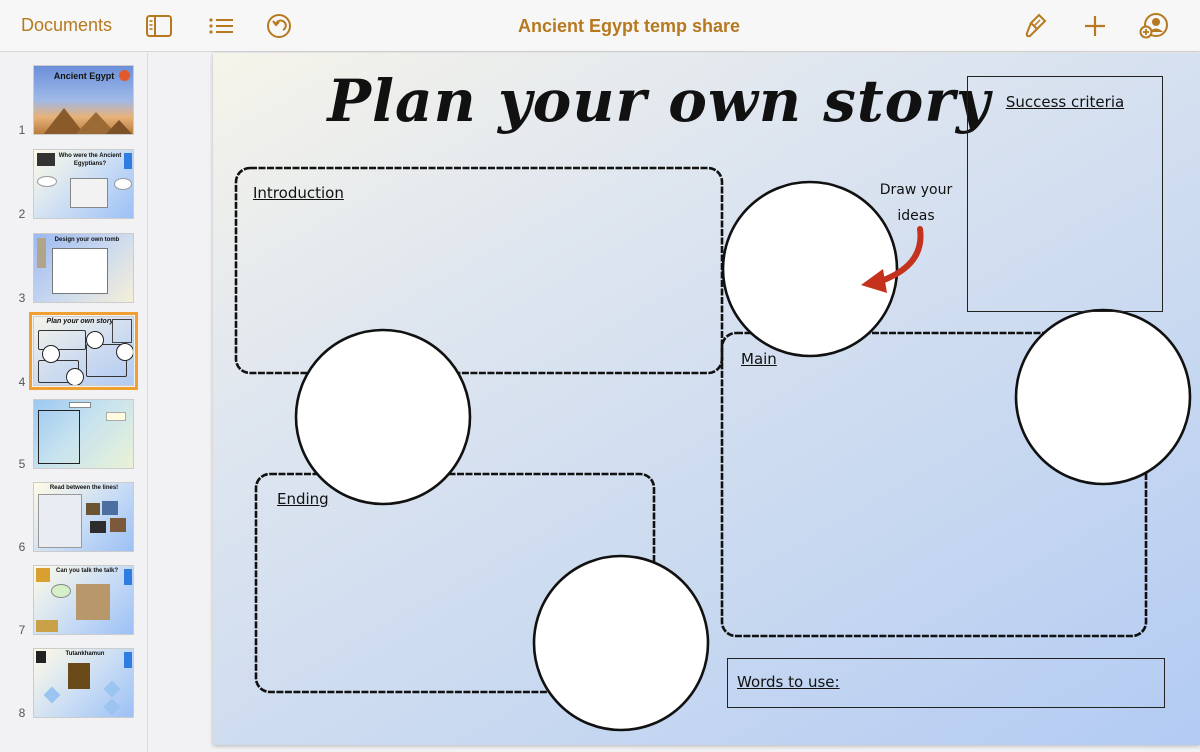  Describe the element at coordinates (1103, 397) in the screenshot. I see `idea-circle-right` at that location.